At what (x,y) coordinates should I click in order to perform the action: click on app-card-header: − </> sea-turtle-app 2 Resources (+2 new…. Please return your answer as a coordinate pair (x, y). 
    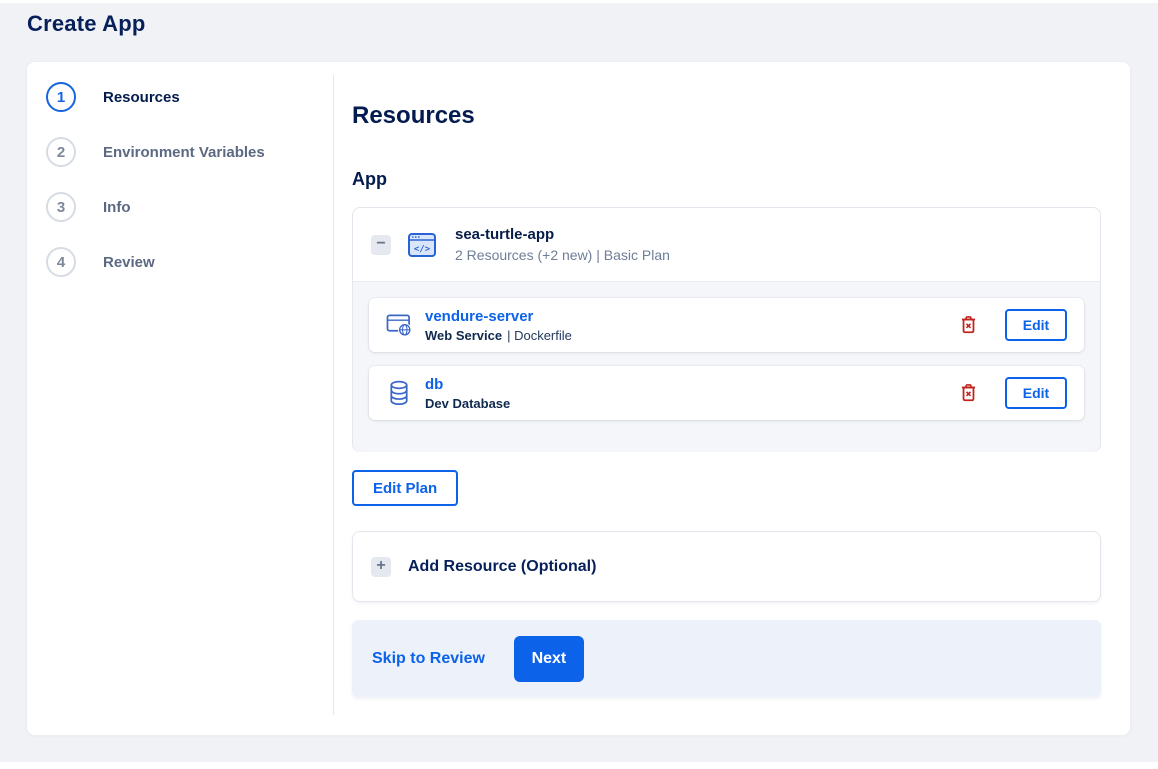
    Looking at the image, I should click on (726, 244).